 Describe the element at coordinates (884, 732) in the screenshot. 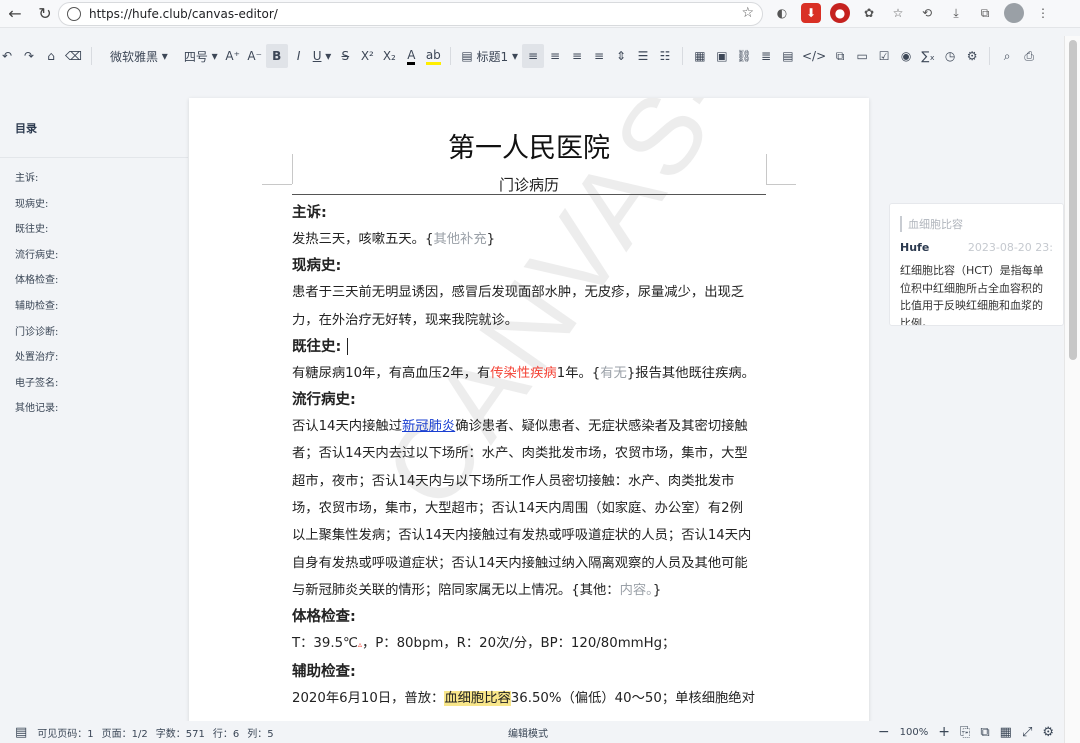

I see `zoom-out-icon: −` at that location.